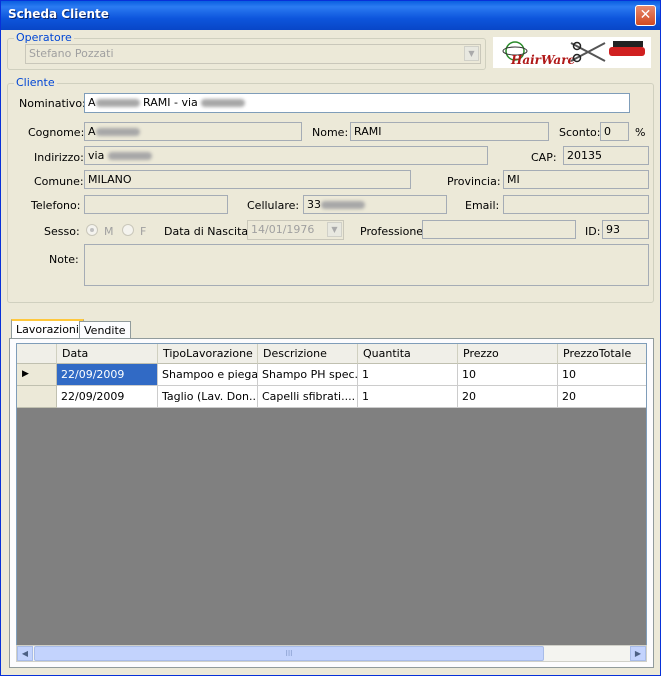 The width and height of the screenshot is (661, 676). Describe the element at coordinates (357, 103) in the screenshot. I see `nominativo-field: A RAMI - via` at that location.